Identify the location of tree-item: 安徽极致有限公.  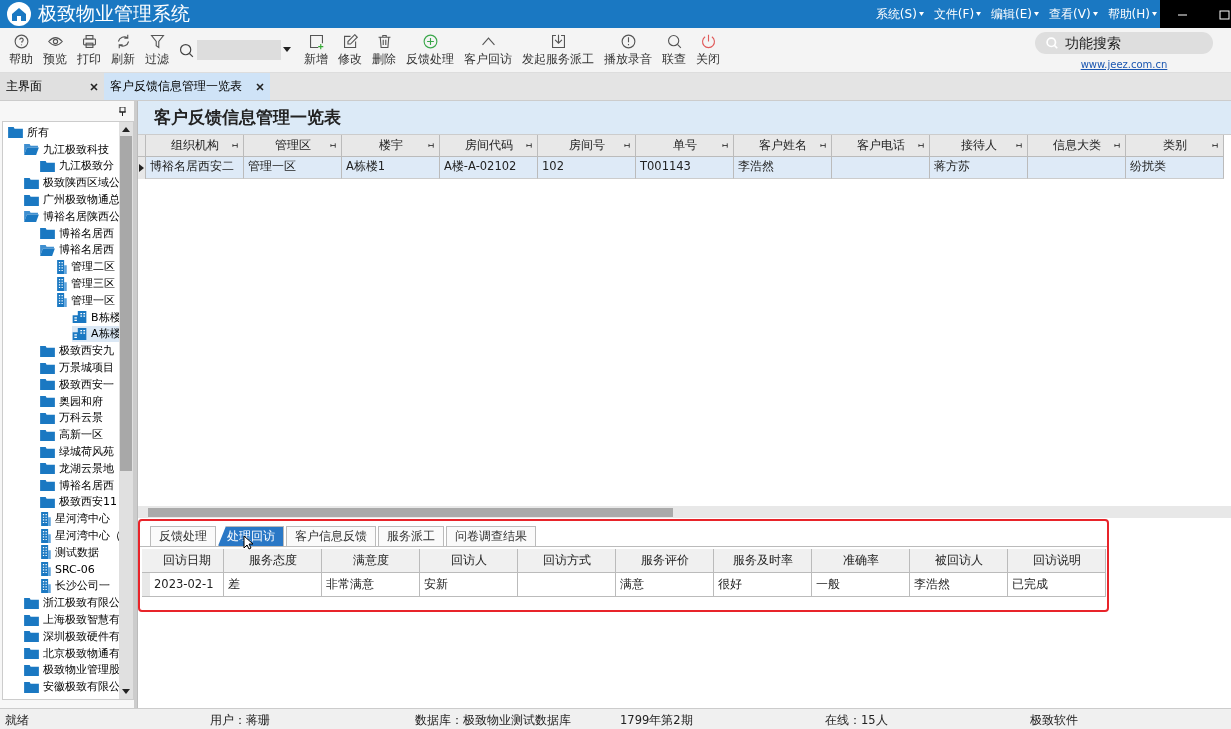
(71, 687).